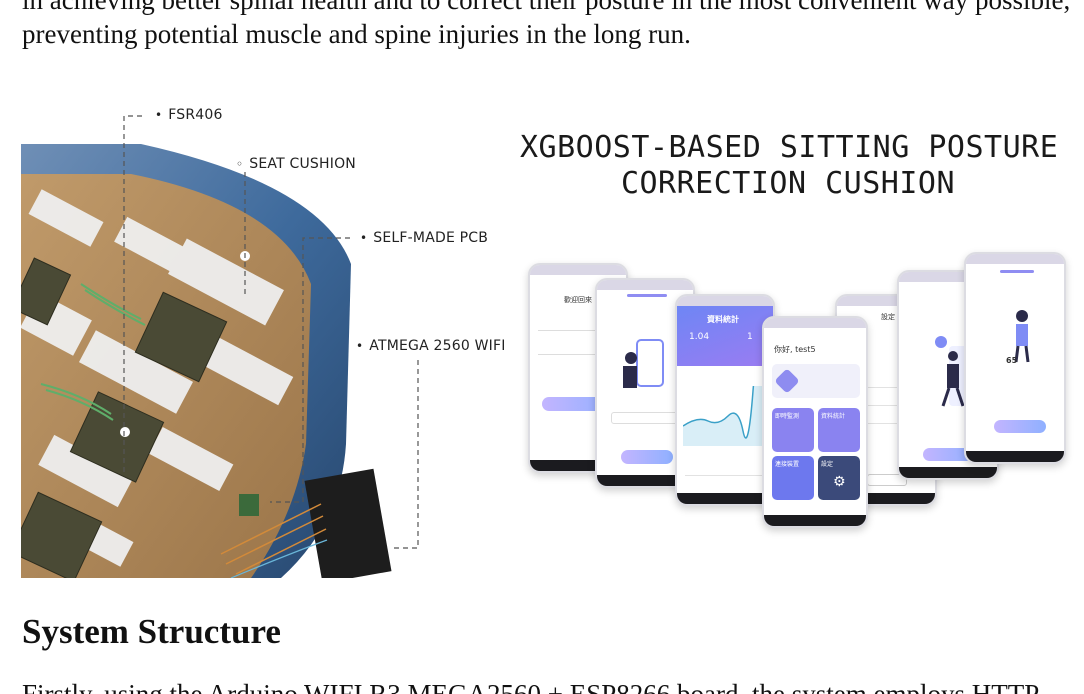 The height and width of the screenshot is (694, 1084). Describe the element at coordinates (189, 115) in the screenshot. I see `annotation-fsr406: • FSR406` at that location.